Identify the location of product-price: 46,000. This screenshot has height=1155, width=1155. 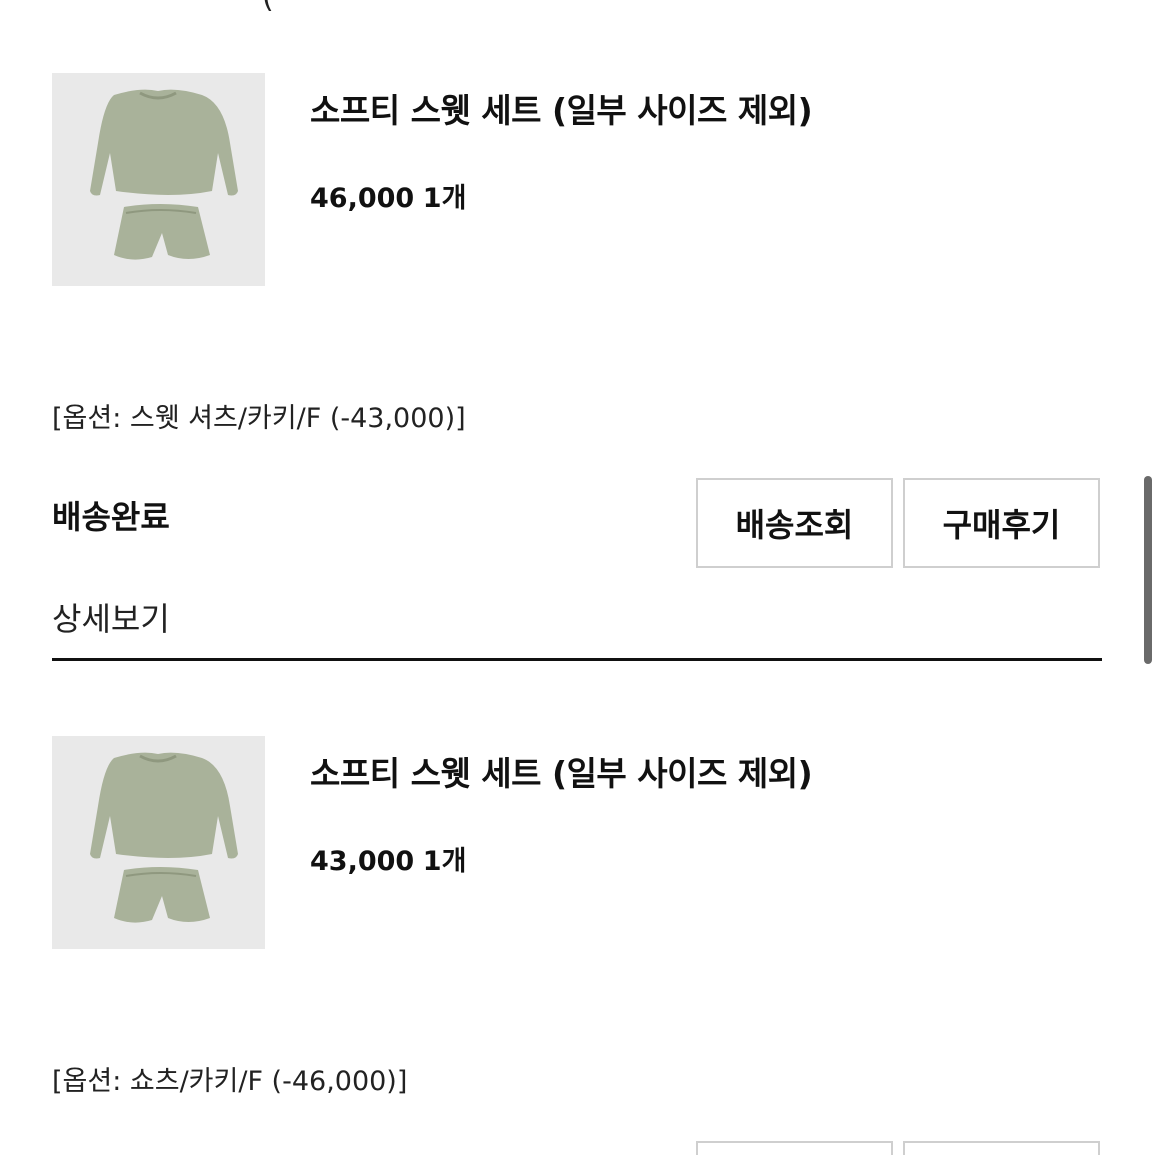
(362, 198).